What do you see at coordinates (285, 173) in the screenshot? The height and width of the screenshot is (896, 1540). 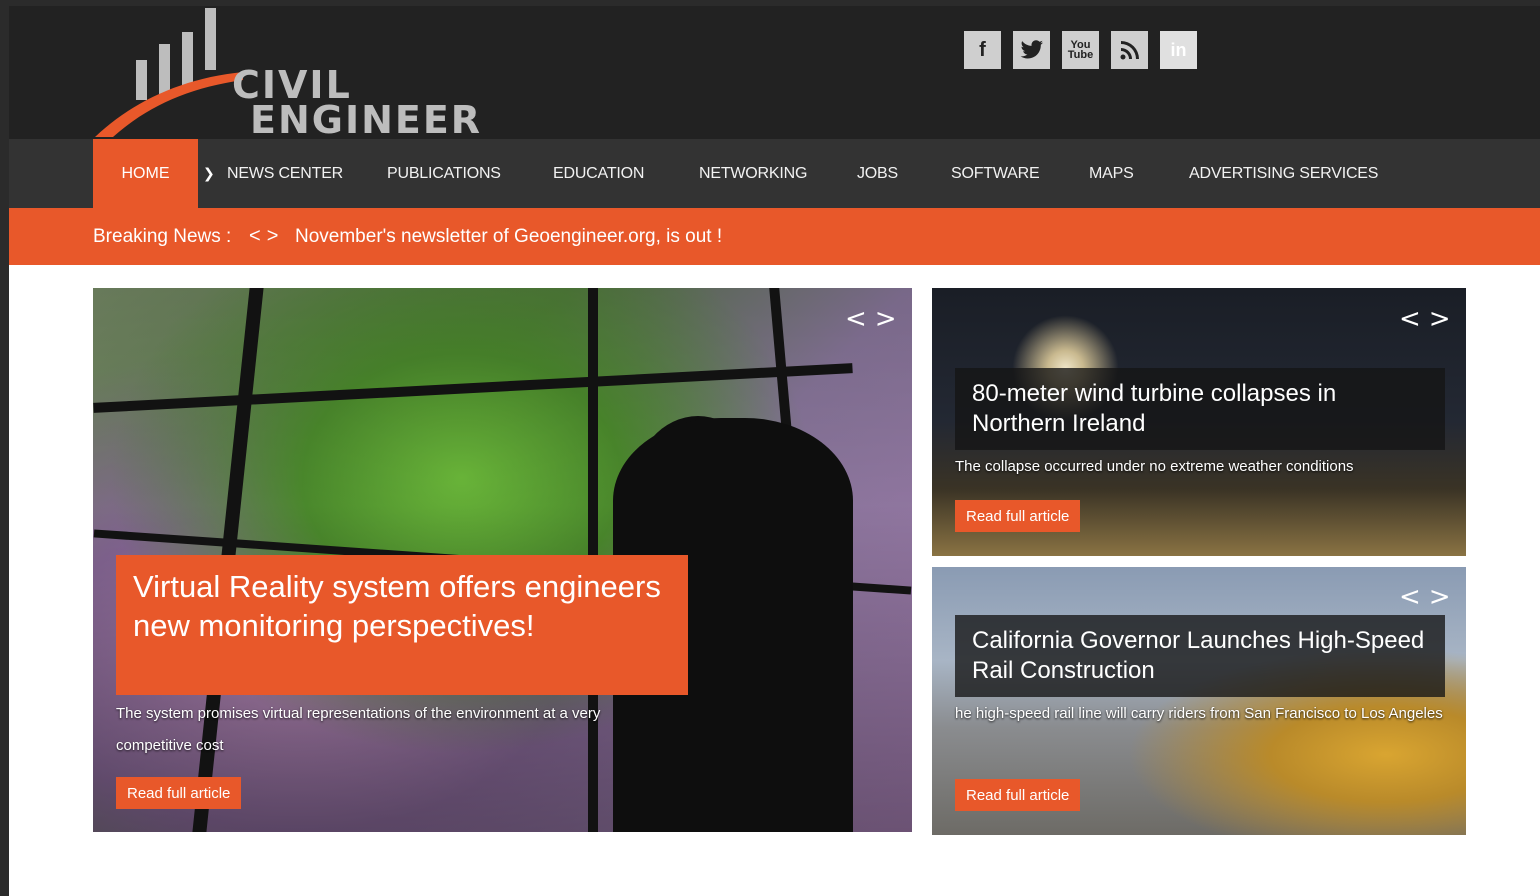 I see `nav-item-news-center: NEWS CENTER` at bounding box center [285, 173].